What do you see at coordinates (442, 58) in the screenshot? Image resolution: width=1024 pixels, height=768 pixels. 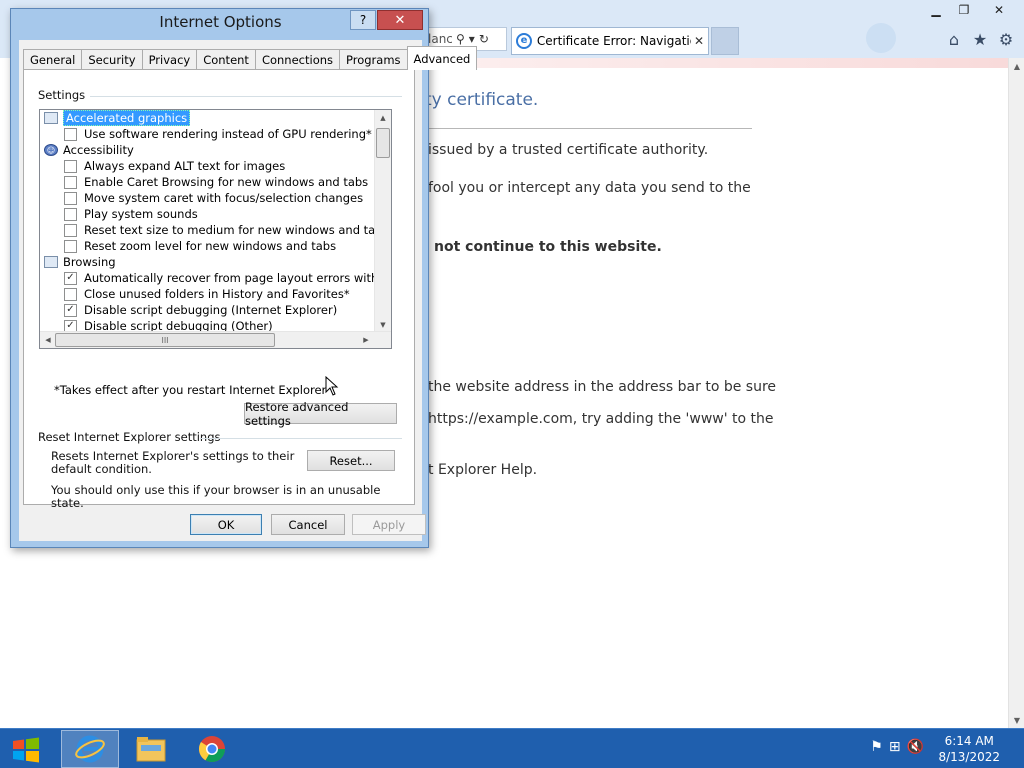 I see `tab-advanced: Advanced` at bounding box center [442, 58].